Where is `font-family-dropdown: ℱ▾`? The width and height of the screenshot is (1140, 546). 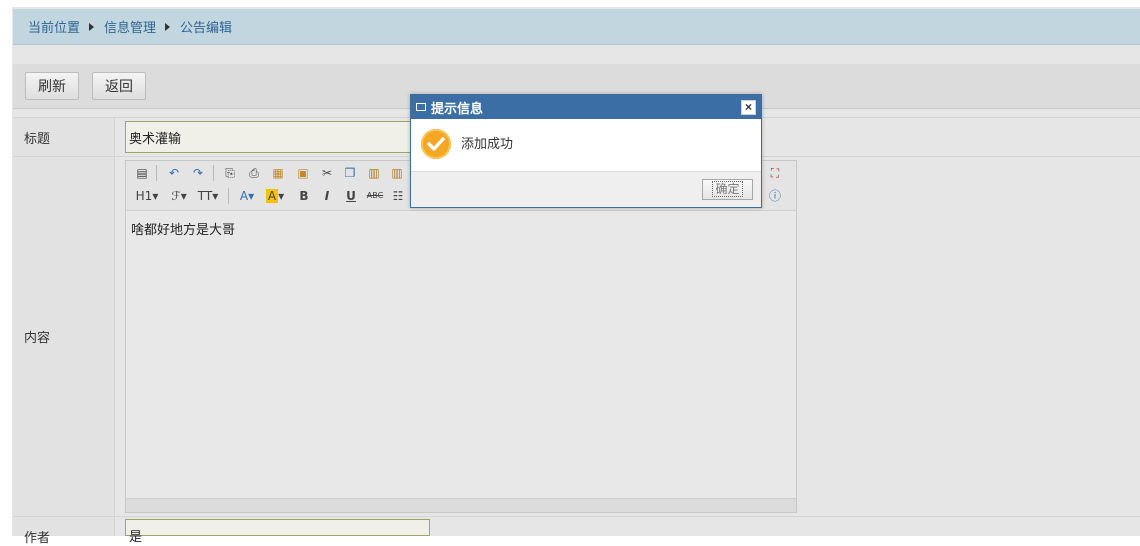
font-family-dropdown: ℱ▾ is located at coordinates (179, 196).